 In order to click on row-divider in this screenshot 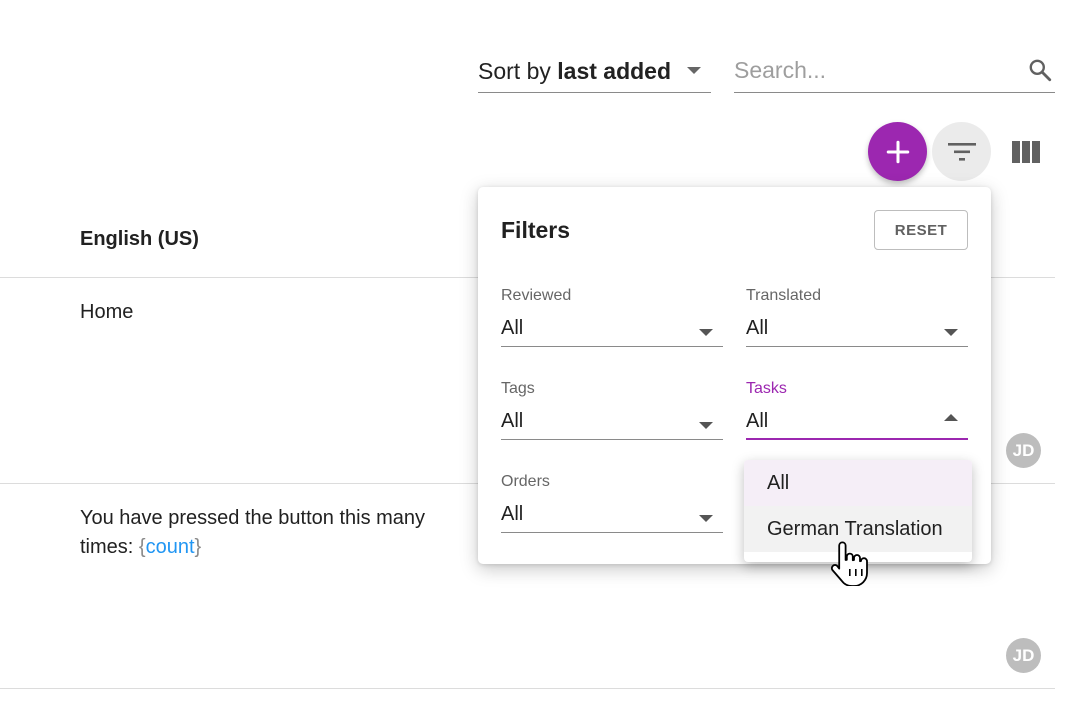, I will do `click(527, 688)`.